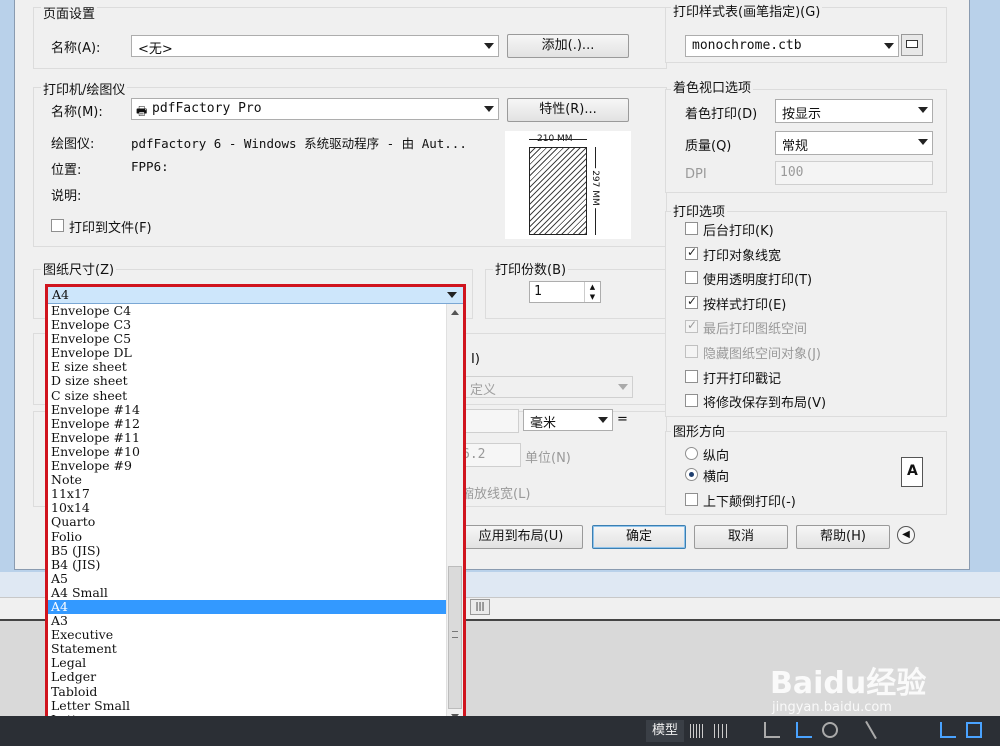  Describe the element at coordinates (521, 537) in the screenshot. I see `apply-to-layout-button: 应用到布局(U)` at that location.